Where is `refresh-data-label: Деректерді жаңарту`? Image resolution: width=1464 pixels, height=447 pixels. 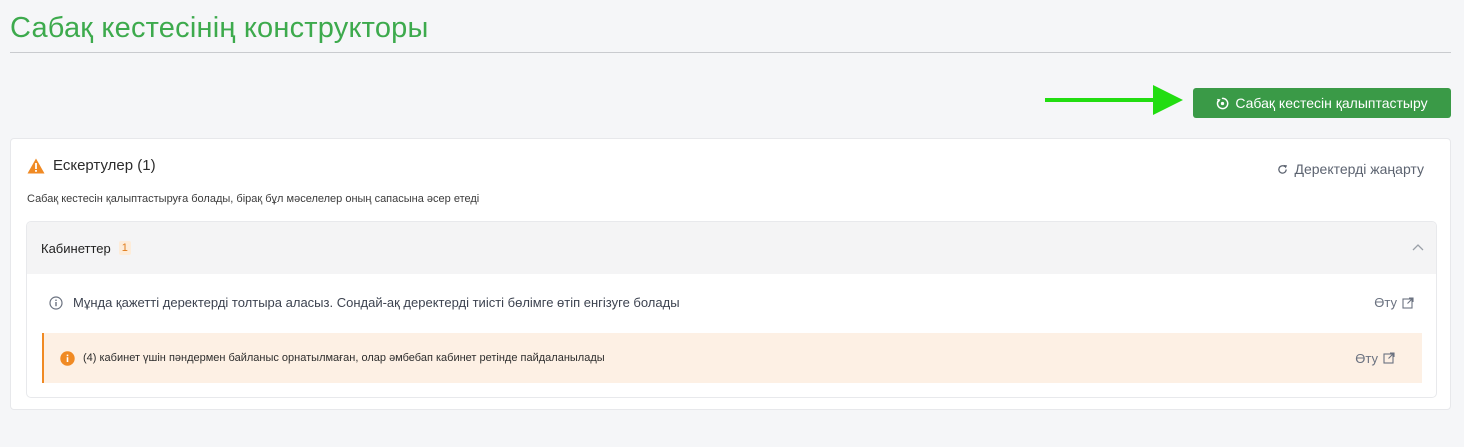 refresh-data-label: Деректерді жаңарту is located at coordinates (1359, 169).